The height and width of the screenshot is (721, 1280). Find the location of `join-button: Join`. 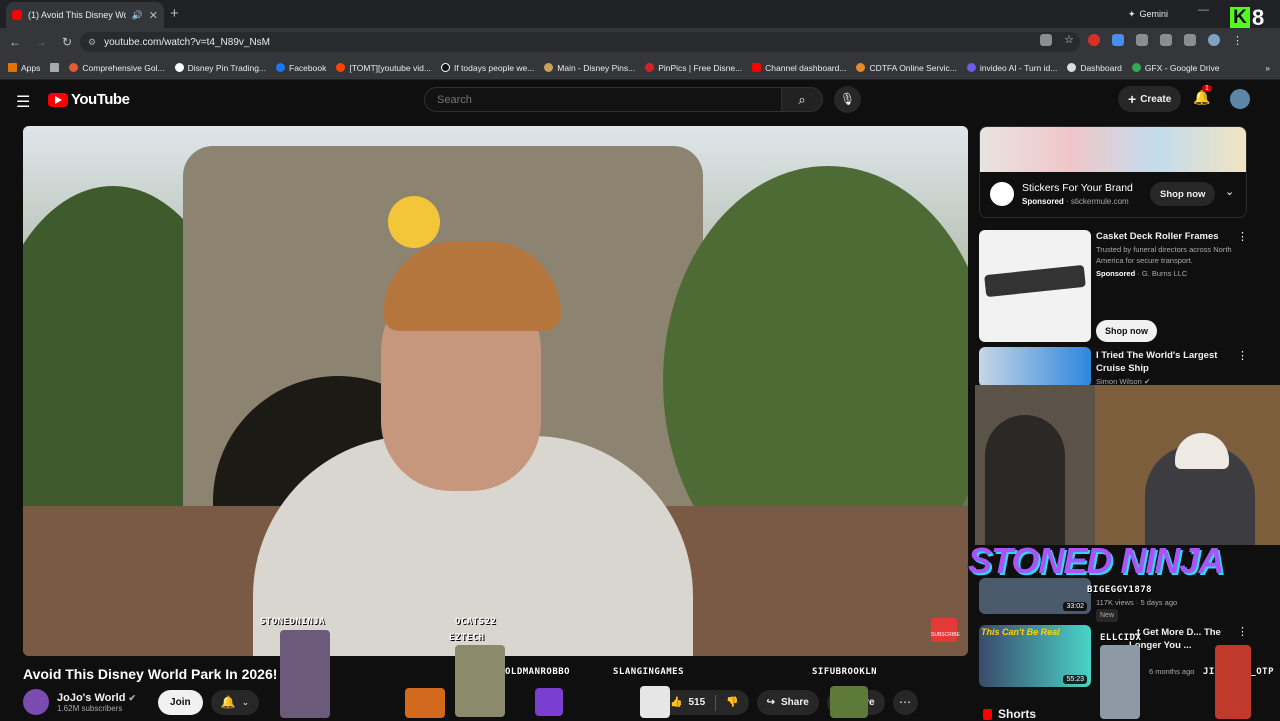

join-button: Join is located at coordinates (180, 702).